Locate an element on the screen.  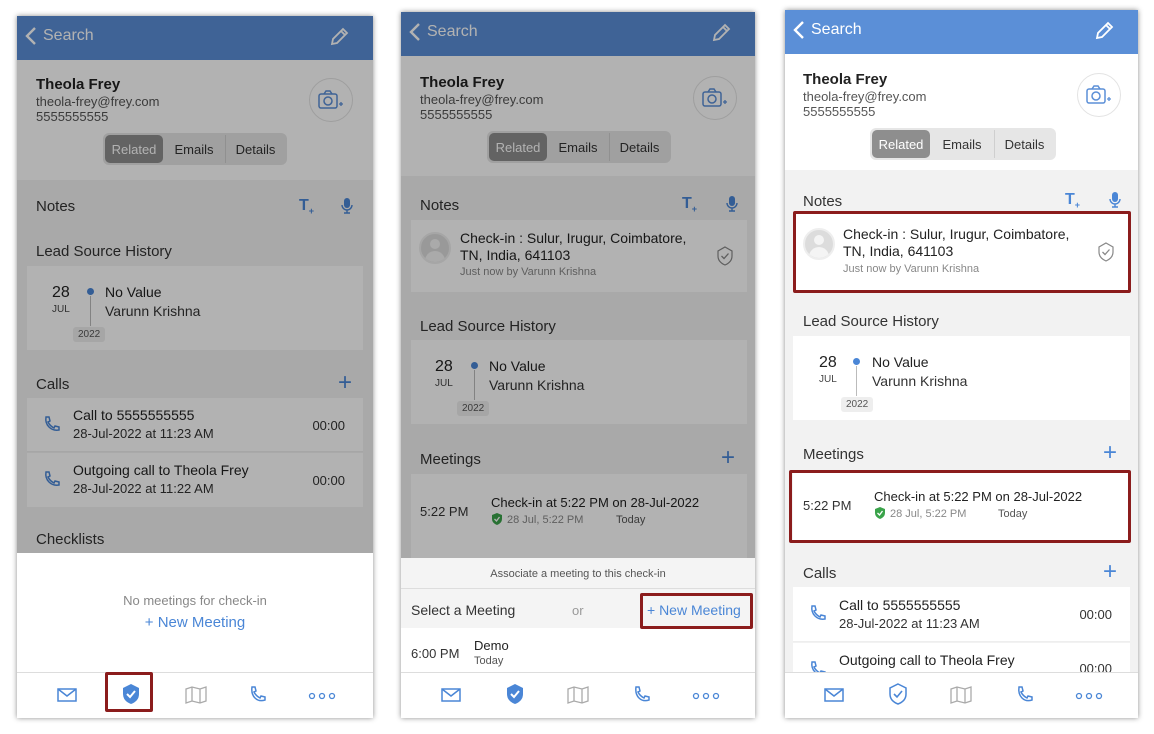
lead-day: 28 is located at coordinates (828, 362).